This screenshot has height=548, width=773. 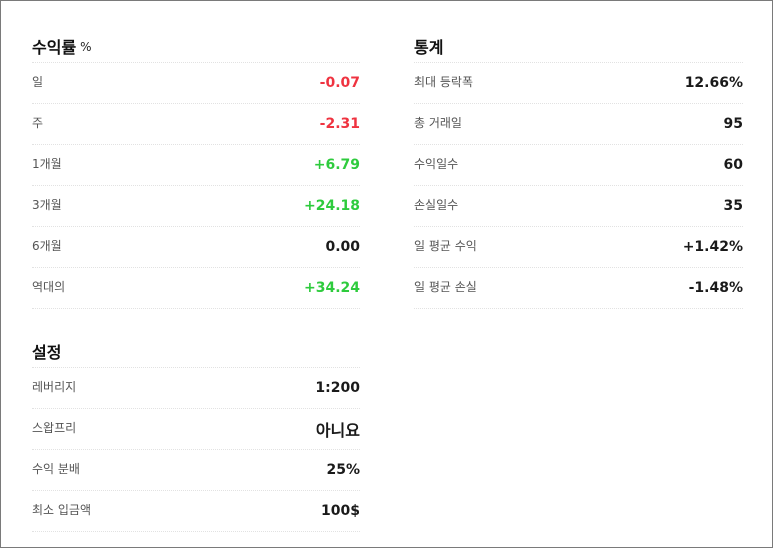 What do you see at coordinates (331, 206) in the screenshot?
I see `returns-value: +24.18` at bounding box center [331, 206].